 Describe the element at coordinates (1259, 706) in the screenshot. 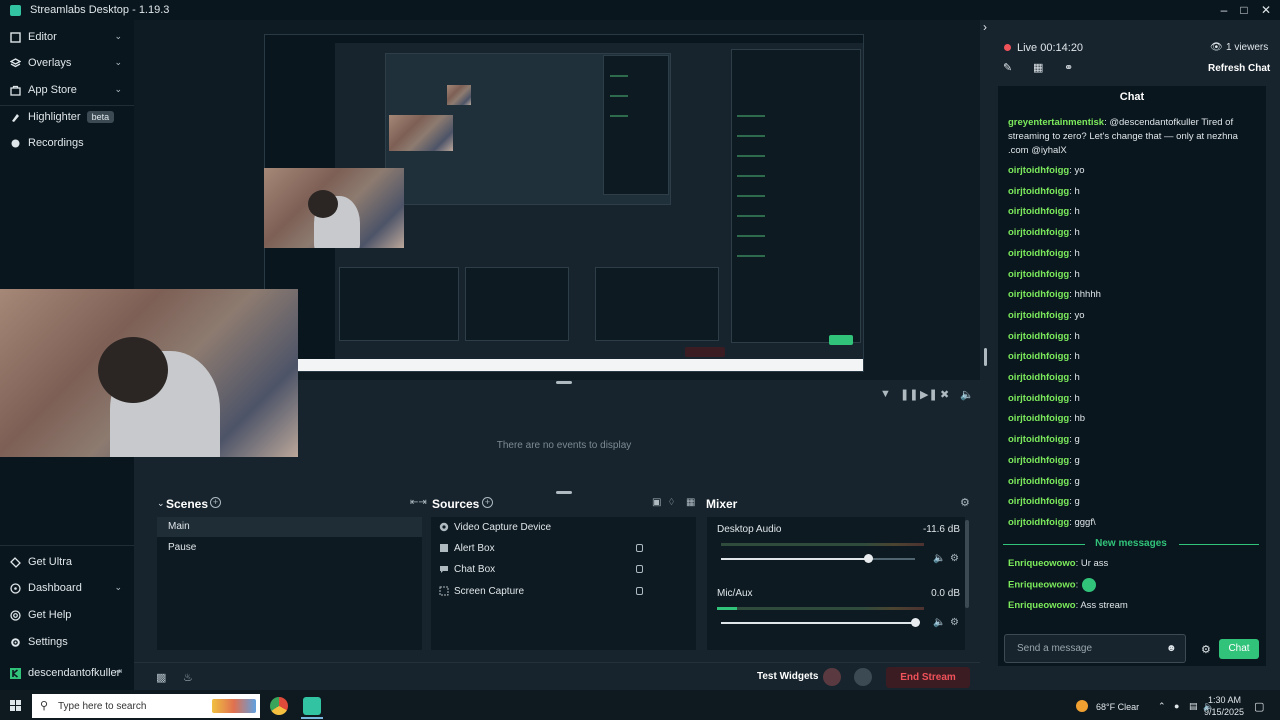

I see `notification-center-icon: ▢` at that location.